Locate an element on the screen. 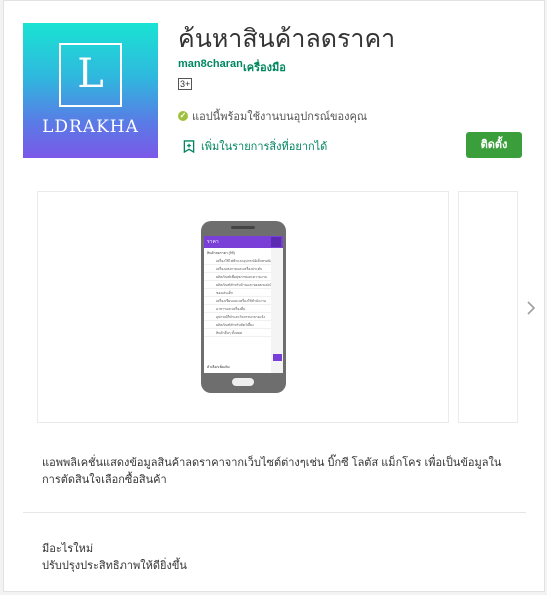 The width and height of the screenshot is (547, 595). app-icon: L LDRAKHA is located at coordinates (90, 90).